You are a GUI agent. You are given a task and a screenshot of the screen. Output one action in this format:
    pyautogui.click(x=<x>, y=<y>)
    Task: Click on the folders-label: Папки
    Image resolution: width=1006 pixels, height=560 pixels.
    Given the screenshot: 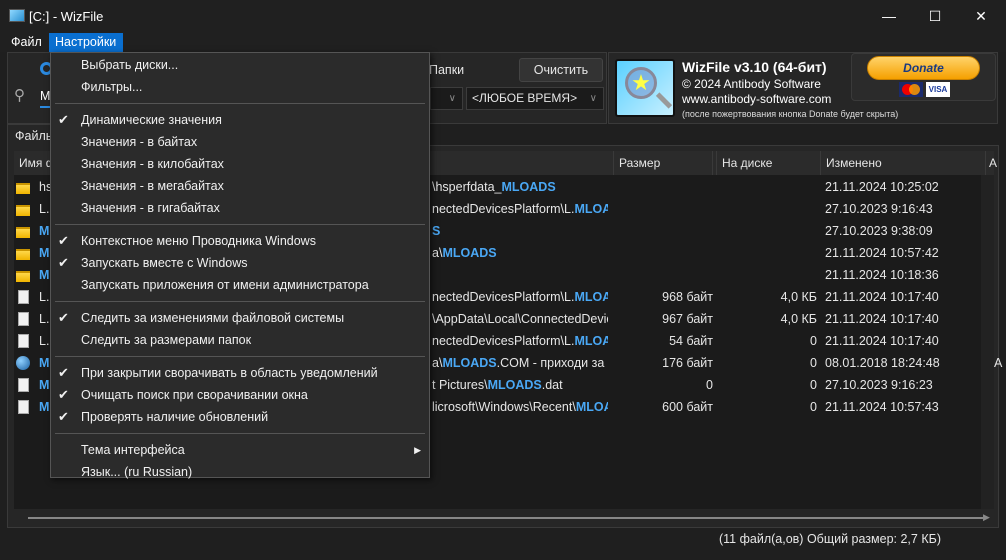 What is the action you would take?
    pyautogui.click(x=446, y=70)
    